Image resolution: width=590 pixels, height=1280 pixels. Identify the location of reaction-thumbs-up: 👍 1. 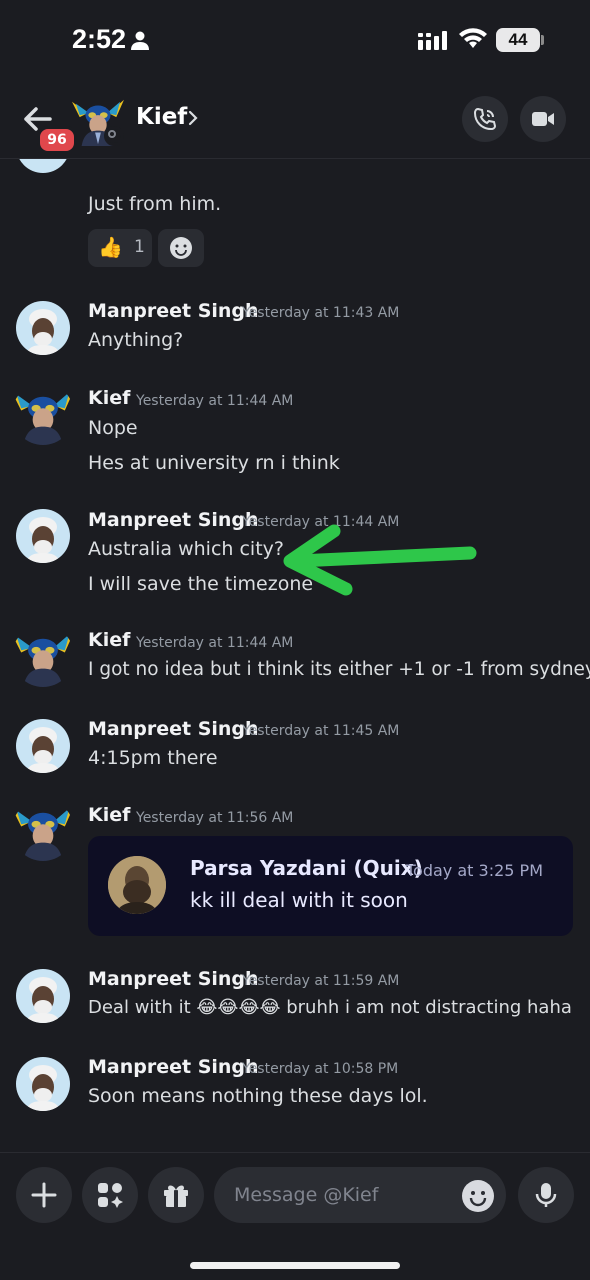
(120, 248).